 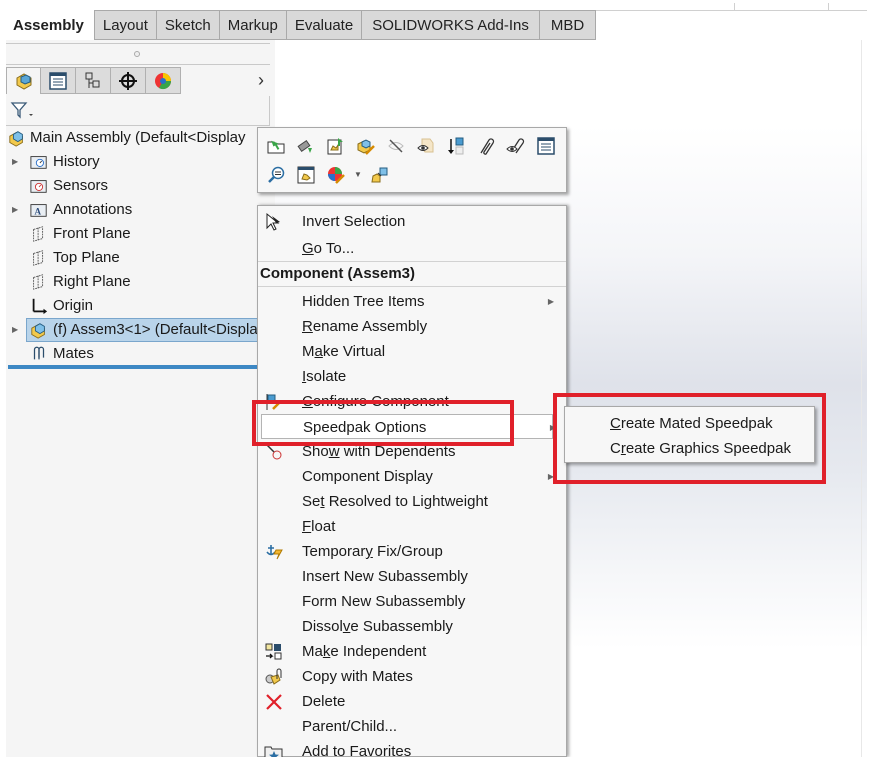 I want to click on menu-item-label: Make Independent, so click(x=364, y=651).